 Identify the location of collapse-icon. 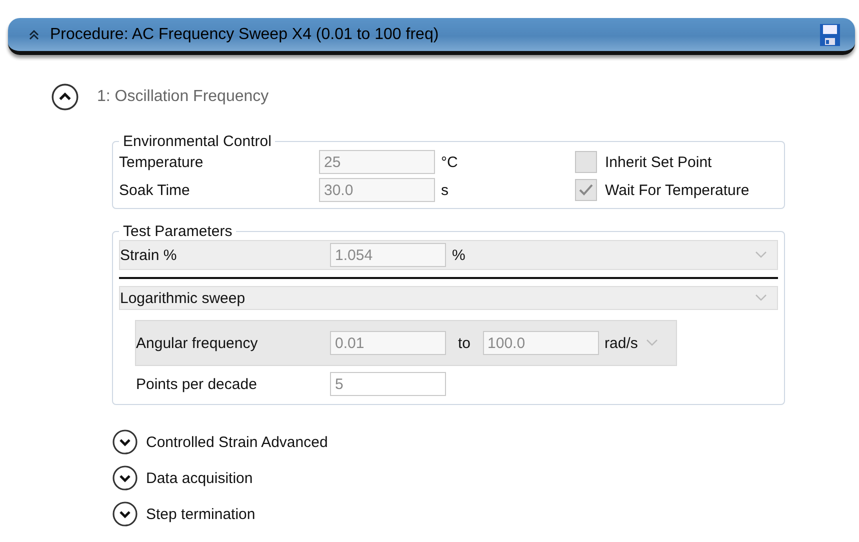
(65, 97).